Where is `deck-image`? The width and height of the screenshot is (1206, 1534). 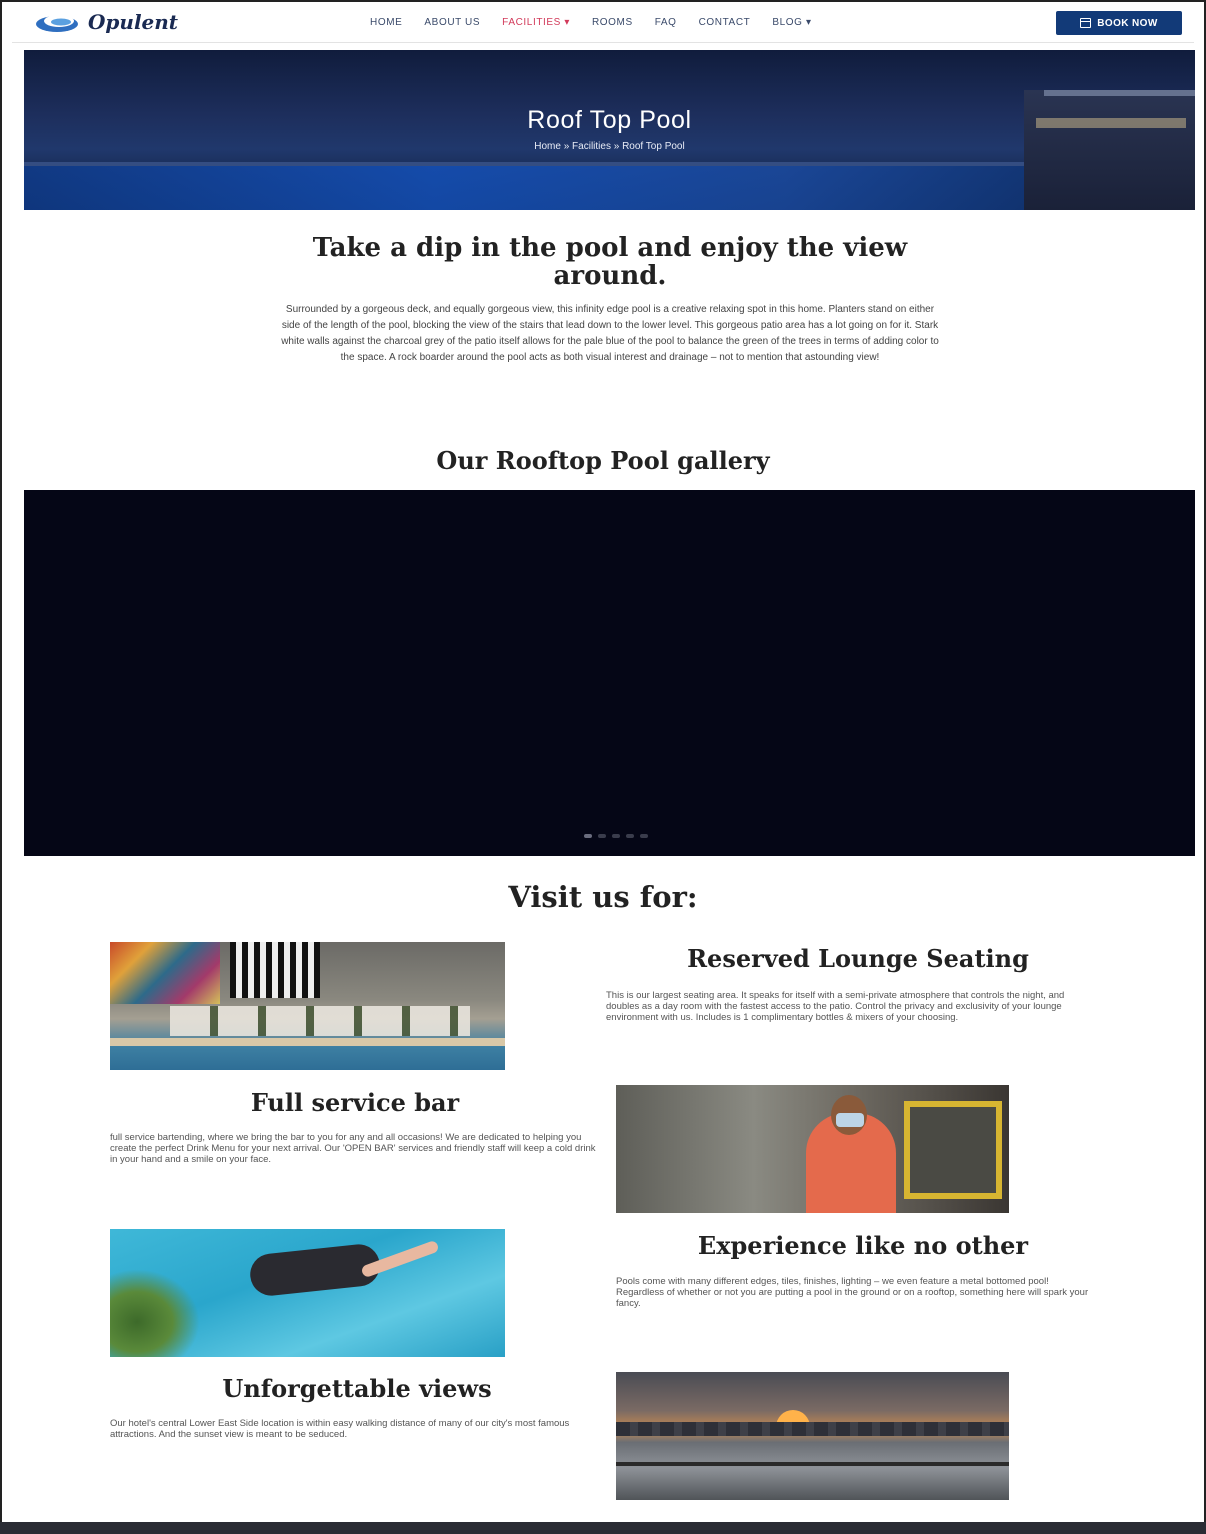
deck-image is located at coordinates (307, 1042).